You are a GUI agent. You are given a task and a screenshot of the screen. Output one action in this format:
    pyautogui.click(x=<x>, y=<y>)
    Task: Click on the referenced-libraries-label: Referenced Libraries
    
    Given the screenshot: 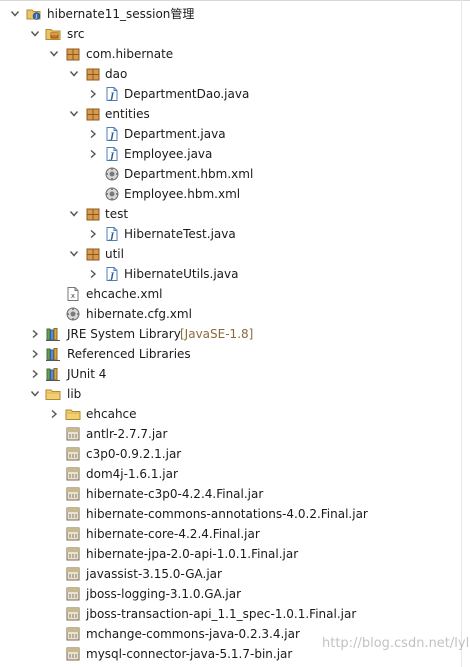 What is the action you would take?
    pyautogui.click(x=129, y=354)
    